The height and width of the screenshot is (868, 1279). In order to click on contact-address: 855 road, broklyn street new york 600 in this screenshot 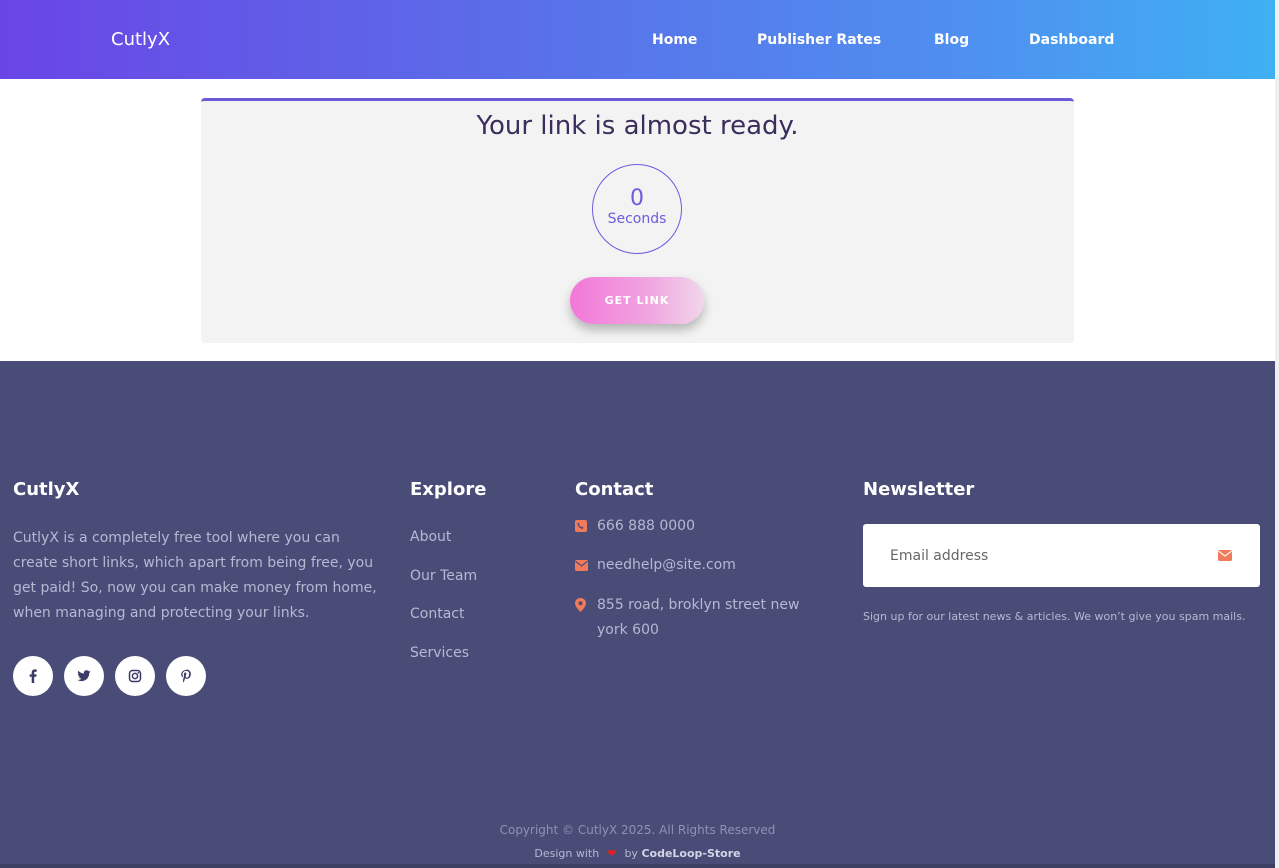, I will do `click(698, 617)`.